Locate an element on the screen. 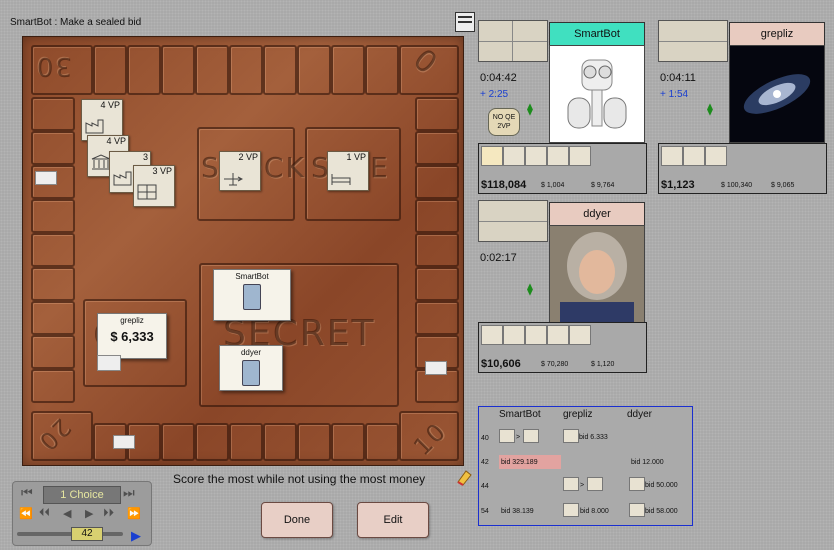 The width and height of the screenshot is (834, 550). player-money: $118,084 is located at coordinates (504, 185).